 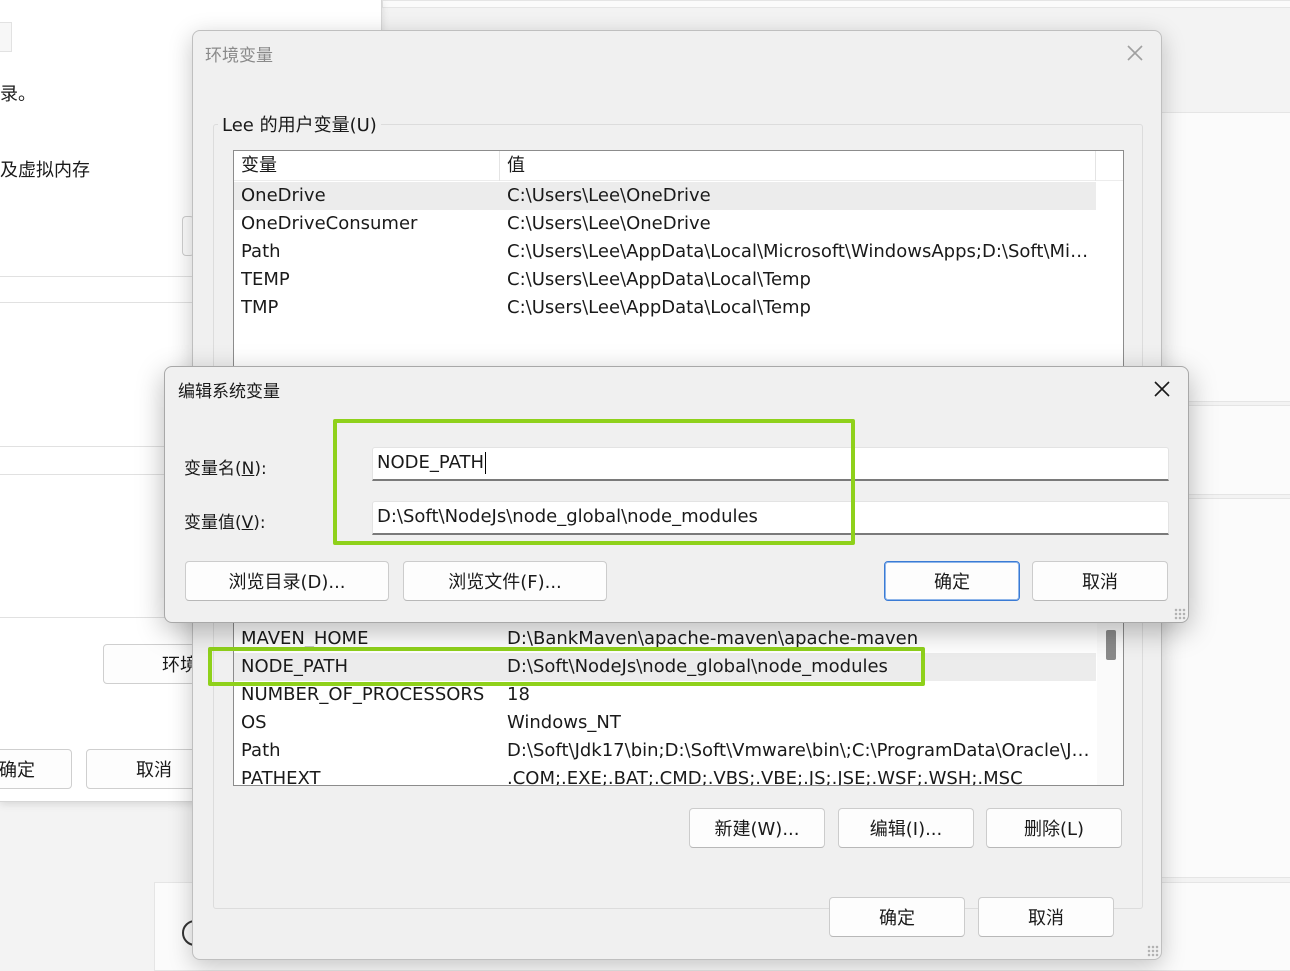 What do you see at coordinates (36, 769) in the screenshot?
I see `bg-ok-button: 确定` at bounding box center [36, 769].